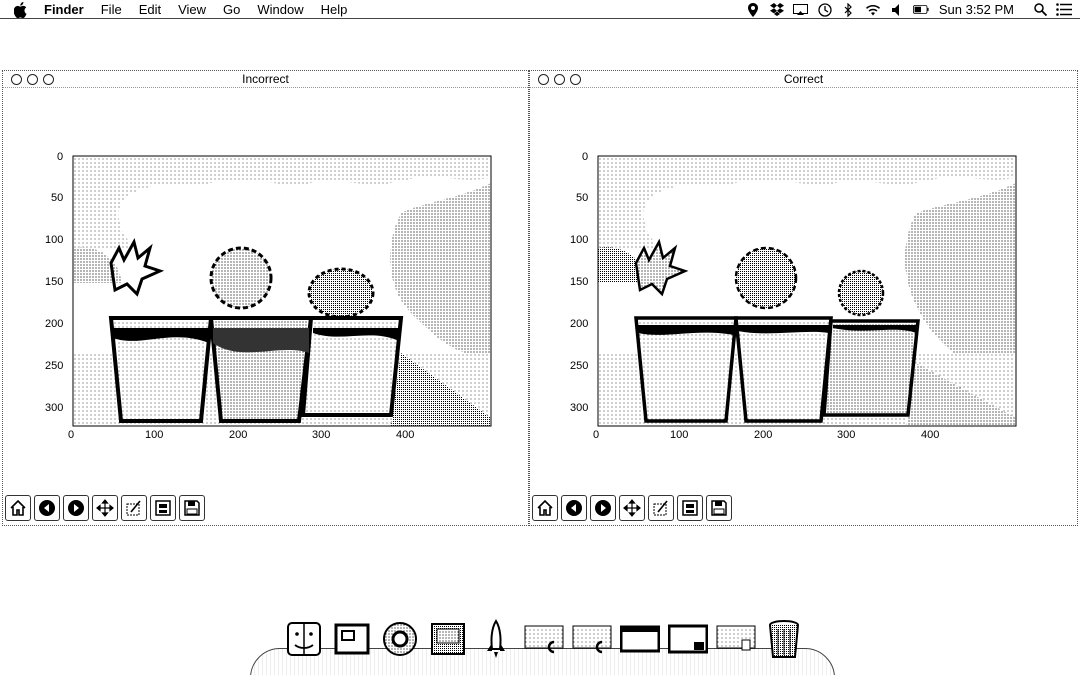 Image resolution: width=1080 pixels, height=675 pixels. I want to click on window-title: Incorrect, so click(265, 79).